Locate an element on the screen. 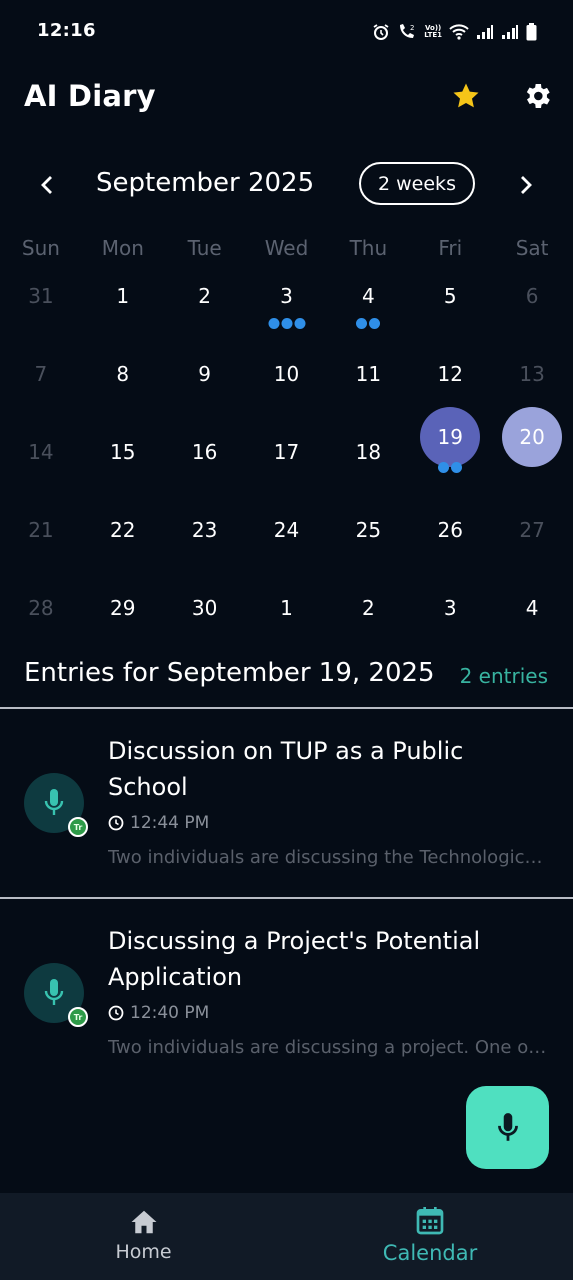  calendar-day: 27 is located at coordinates (532, 539).